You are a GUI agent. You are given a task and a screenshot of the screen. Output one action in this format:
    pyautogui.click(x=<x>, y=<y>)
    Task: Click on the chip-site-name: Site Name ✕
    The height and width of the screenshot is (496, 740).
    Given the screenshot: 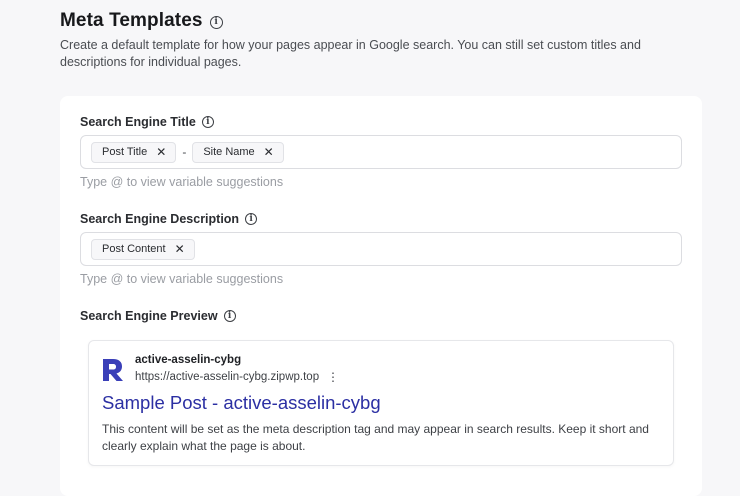 What is the action you would take?
    pyautogui.click(x=238, y=152)
    